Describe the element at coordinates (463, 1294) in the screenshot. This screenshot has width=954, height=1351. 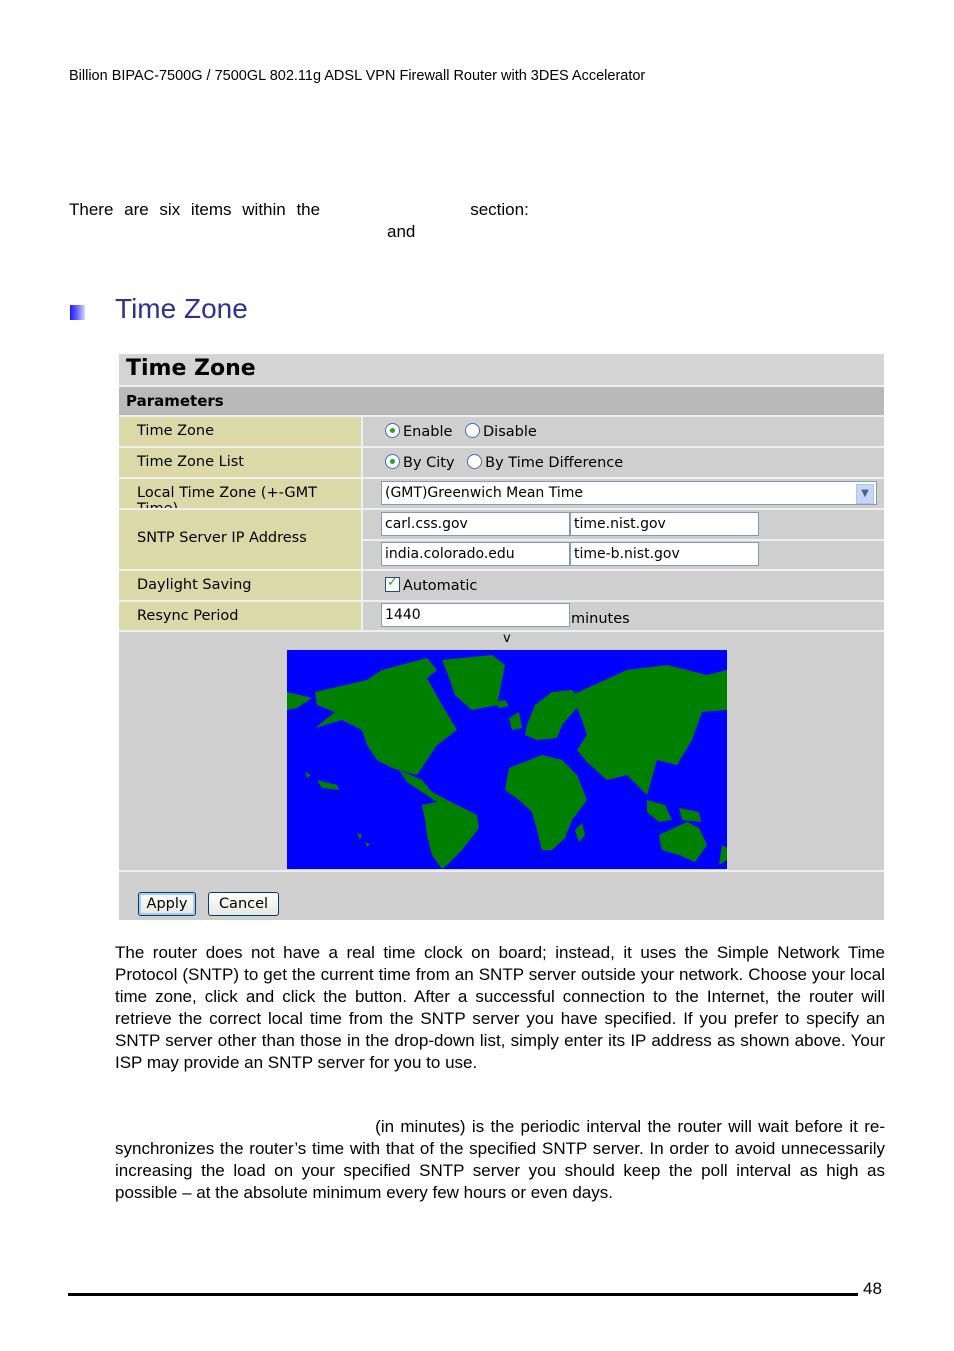
I see `footer-rule` at that location.